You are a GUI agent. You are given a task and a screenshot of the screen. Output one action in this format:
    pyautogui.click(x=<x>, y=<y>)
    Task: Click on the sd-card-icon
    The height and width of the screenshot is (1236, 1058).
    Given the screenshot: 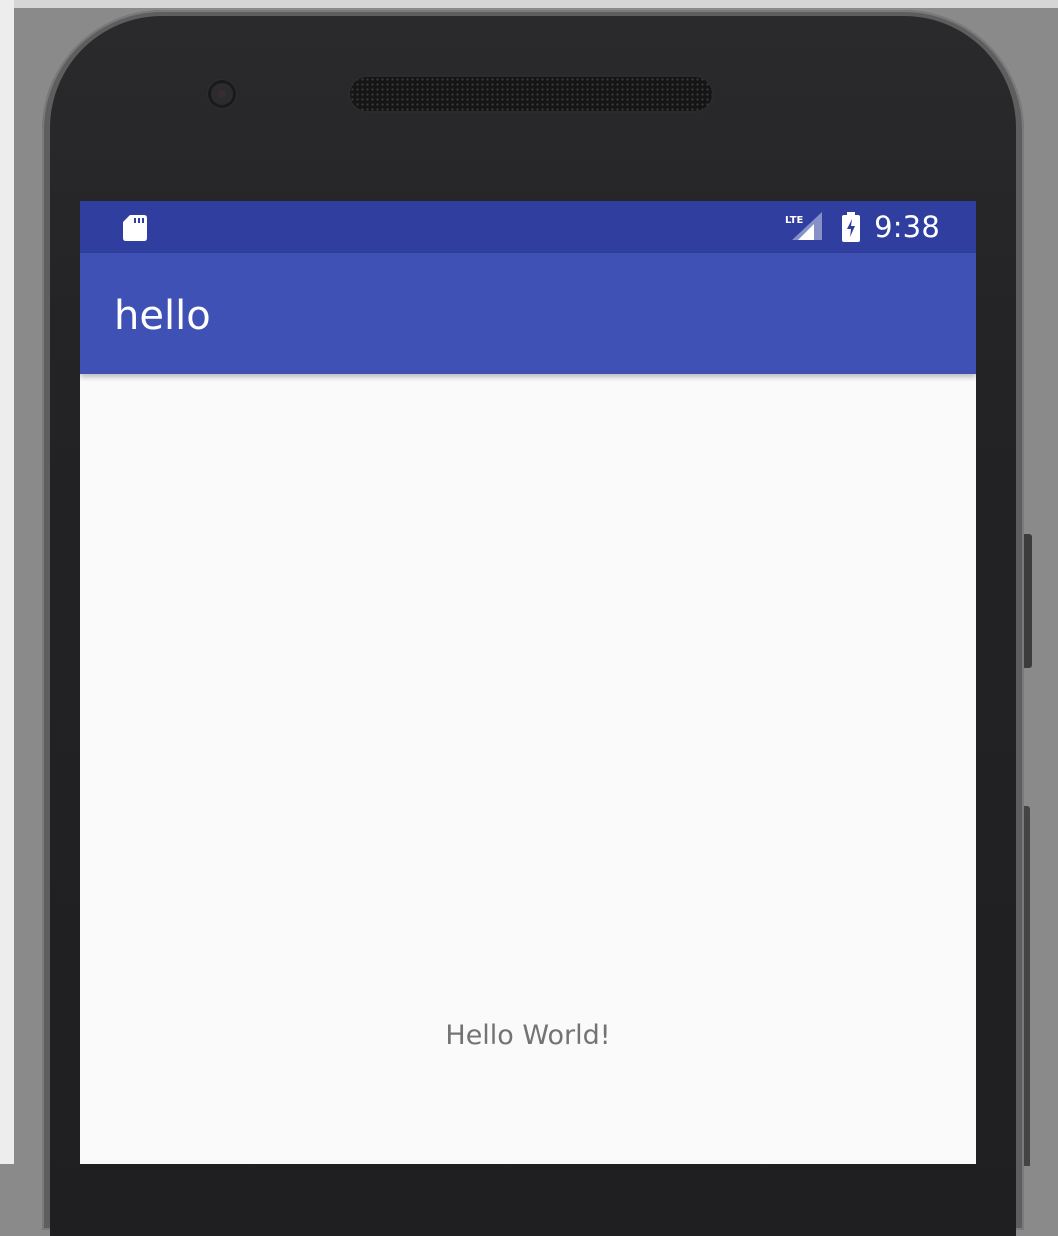 What is the action you would take?
    pyautogui.click(x=135, y=228)
    